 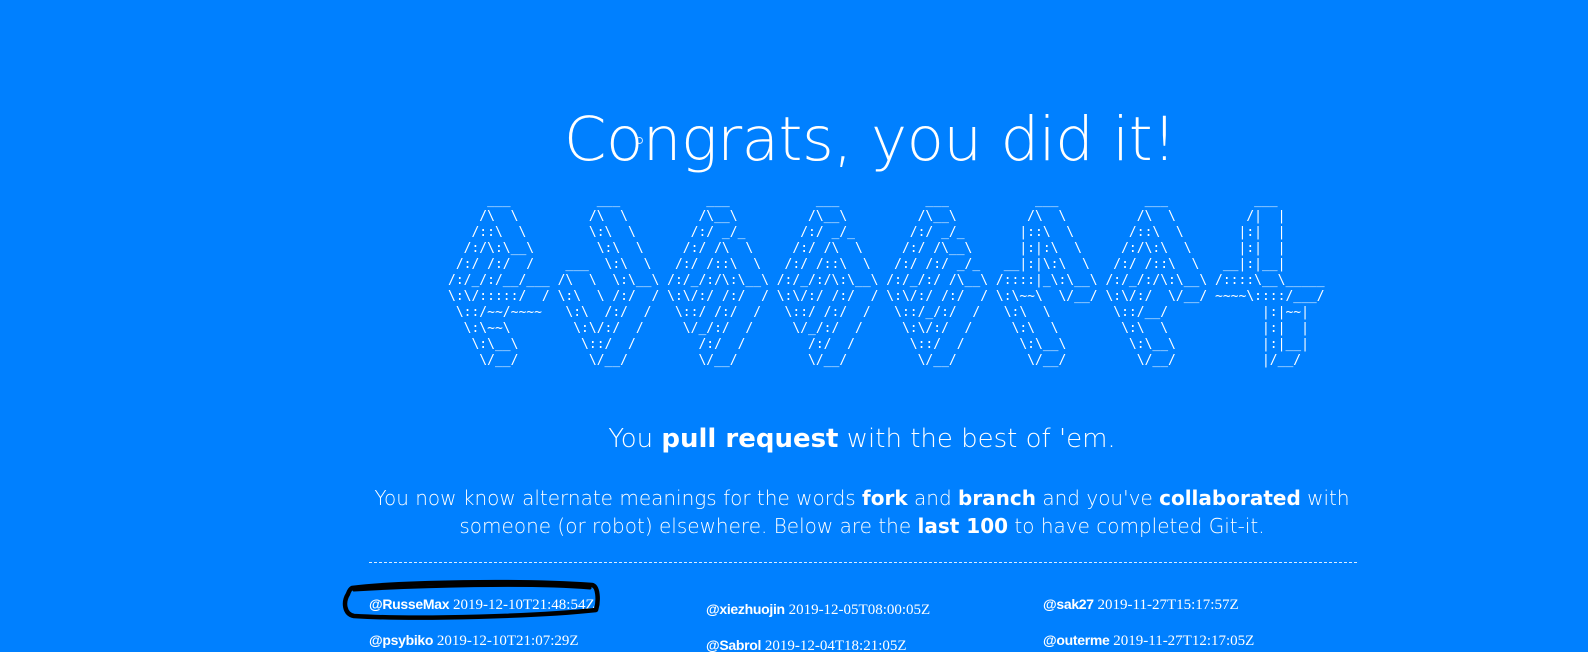 What do you see at coordinates (997, 498) in the screenshot?
I see `description-emphasis-branch: branch` at bounding box center [997, 498].